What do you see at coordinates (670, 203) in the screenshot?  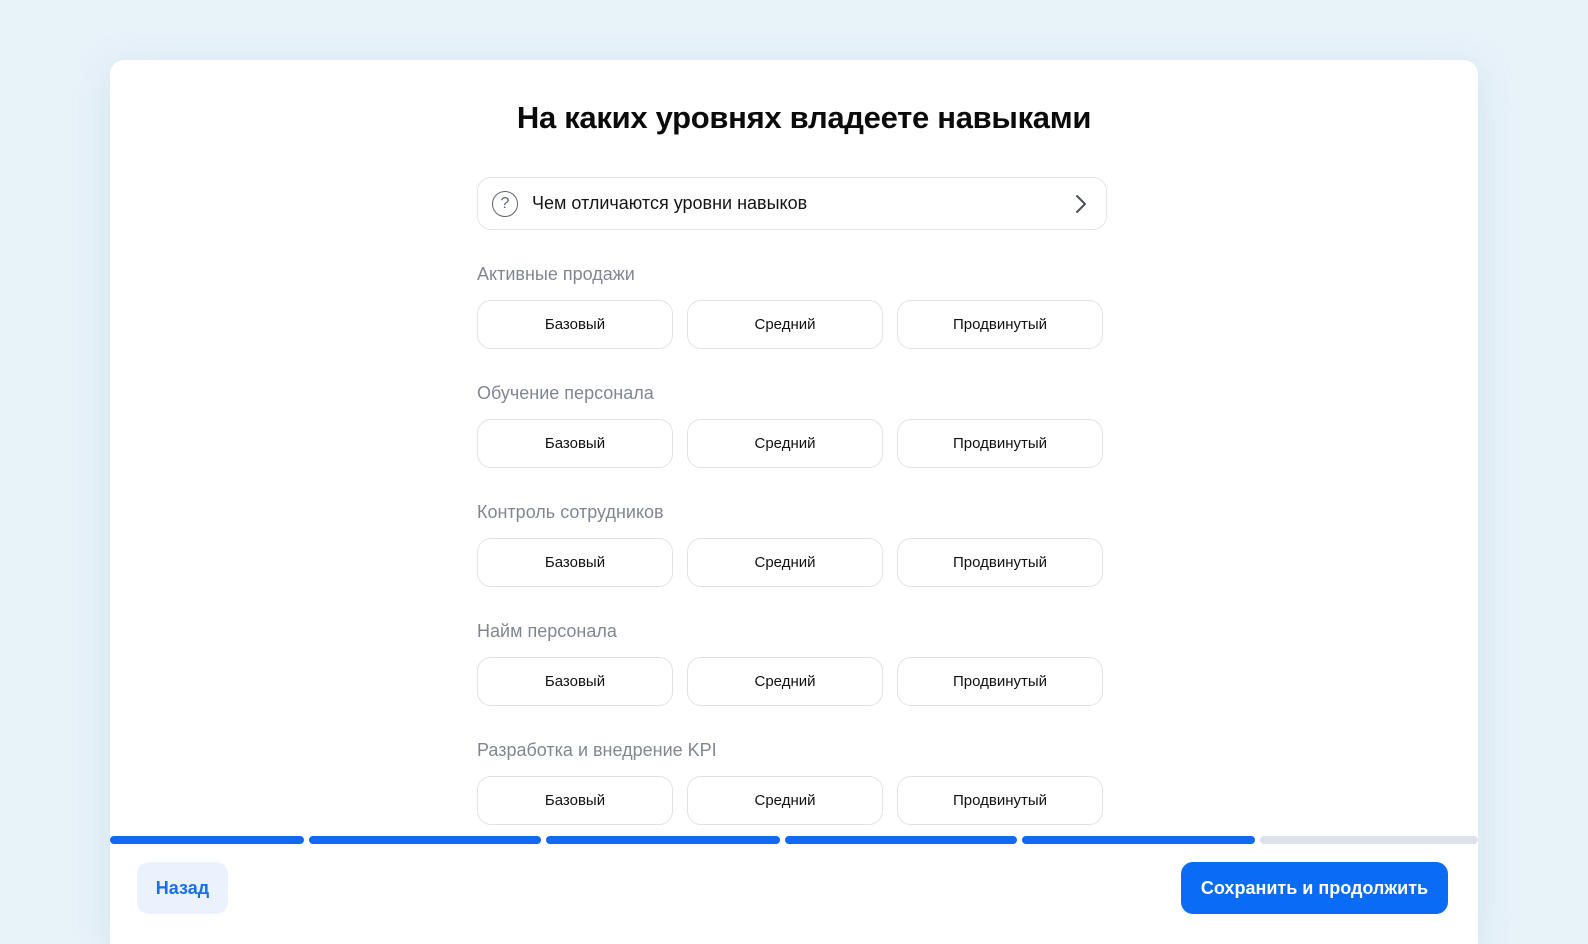 I see `info-link-label: Чем отличаются уровни навыков` at bounding box center [670, 203].